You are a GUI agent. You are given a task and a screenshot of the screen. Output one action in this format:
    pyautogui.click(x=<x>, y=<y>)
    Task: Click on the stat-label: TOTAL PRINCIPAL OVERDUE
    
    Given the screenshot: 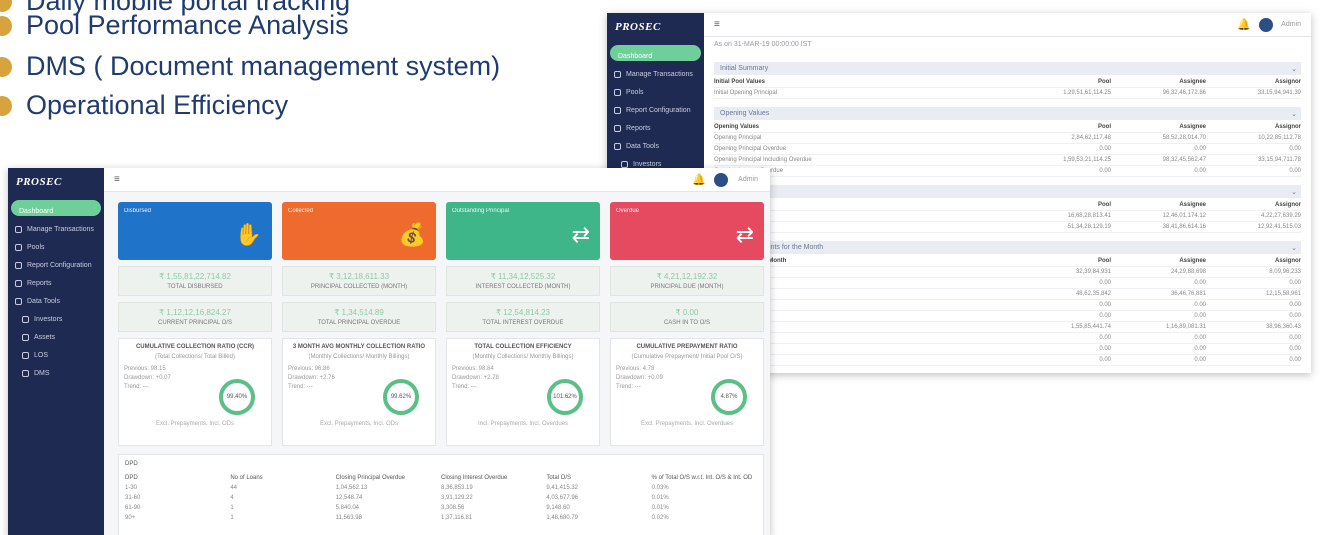 What is the action you would take?
    pyautogui.click(x=359, y=323)
    